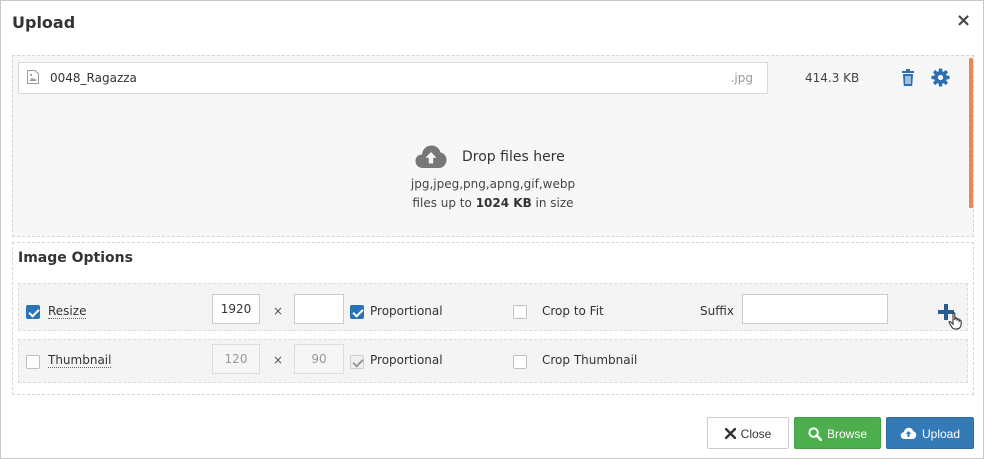 The image size is (984, 459). Describe the element at coordinates (319, 309) in the screenshot. I see `resize-height-input` at that location.